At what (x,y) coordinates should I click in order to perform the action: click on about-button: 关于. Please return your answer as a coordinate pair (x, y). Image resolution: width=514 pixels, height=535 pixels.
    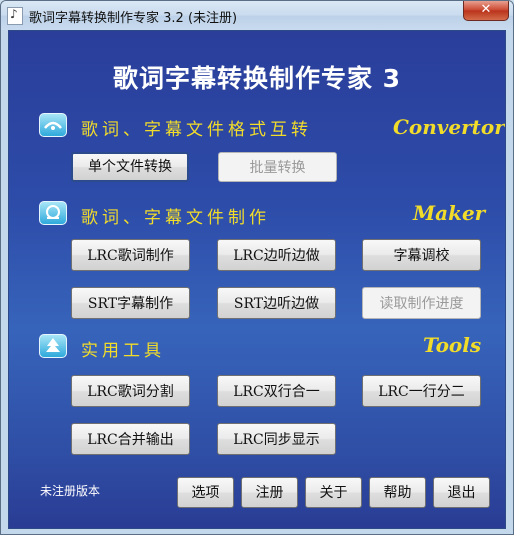
    Looking at the image, I should click on (333, 492).